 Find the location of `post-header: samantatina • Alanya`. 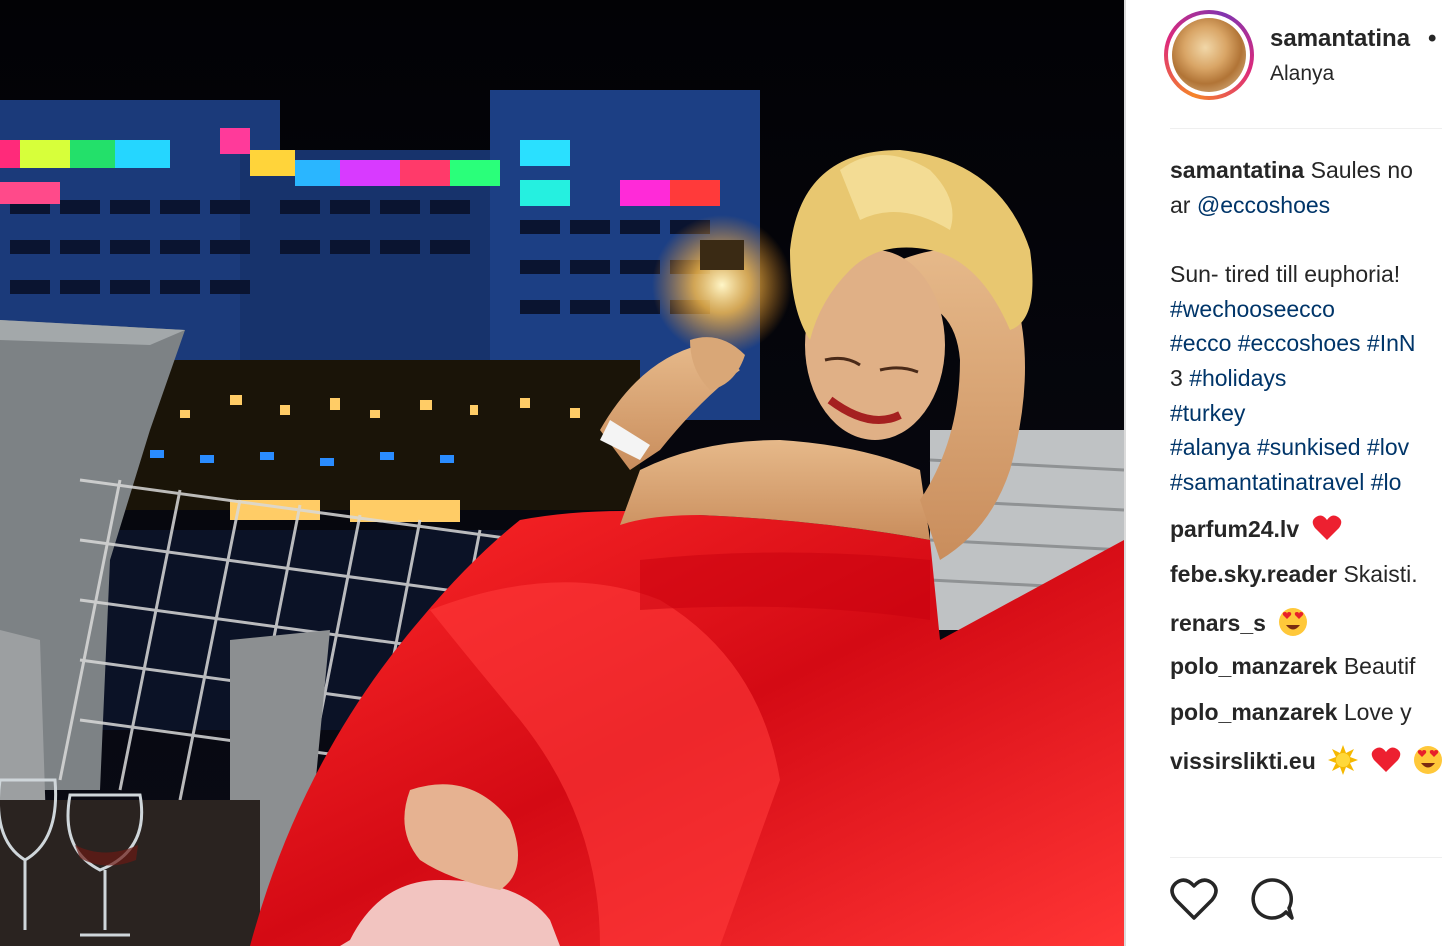

post-header: samantatina • Alanya is located at coordinates (1284, 64).